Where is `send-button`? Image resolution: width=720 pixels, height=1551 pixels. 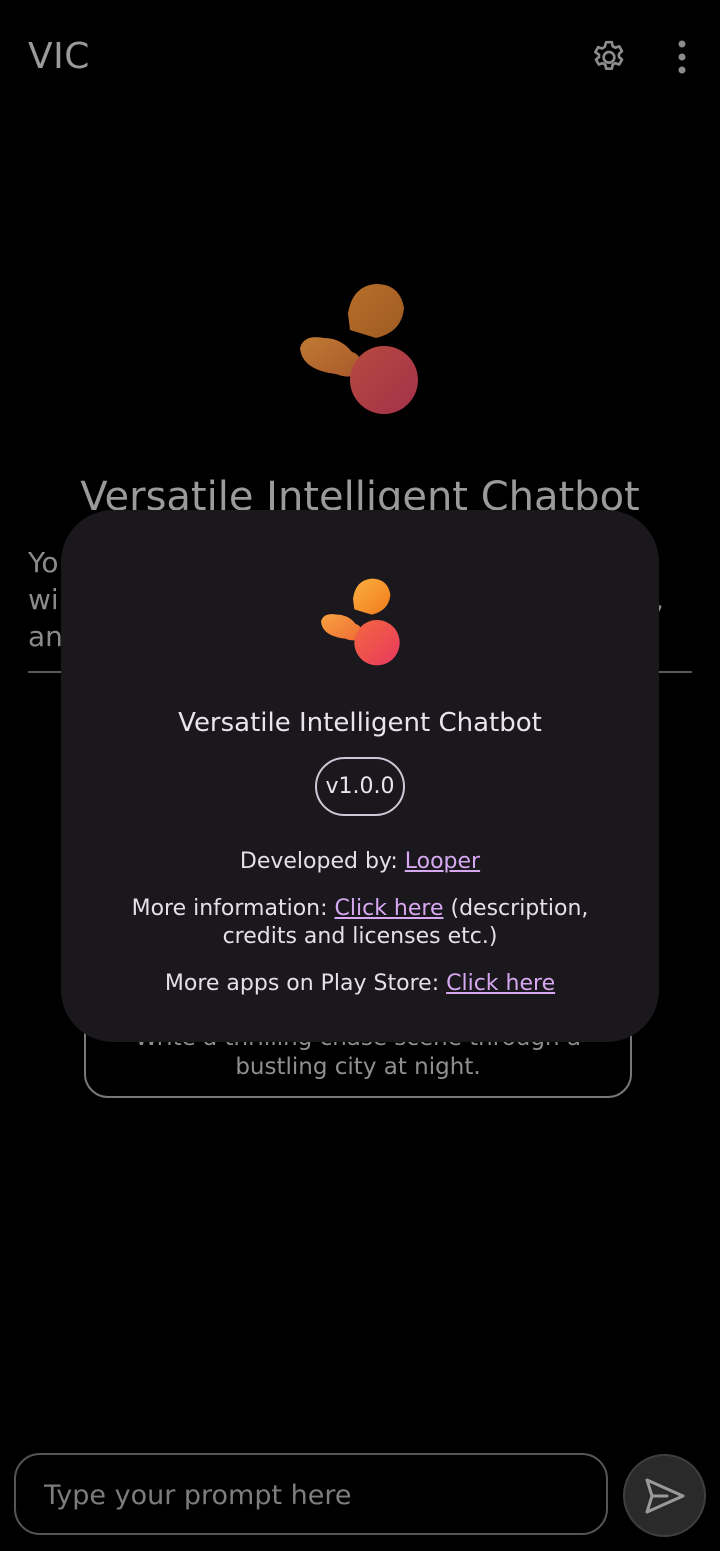
send-button is located at coordinates (664, 1495).